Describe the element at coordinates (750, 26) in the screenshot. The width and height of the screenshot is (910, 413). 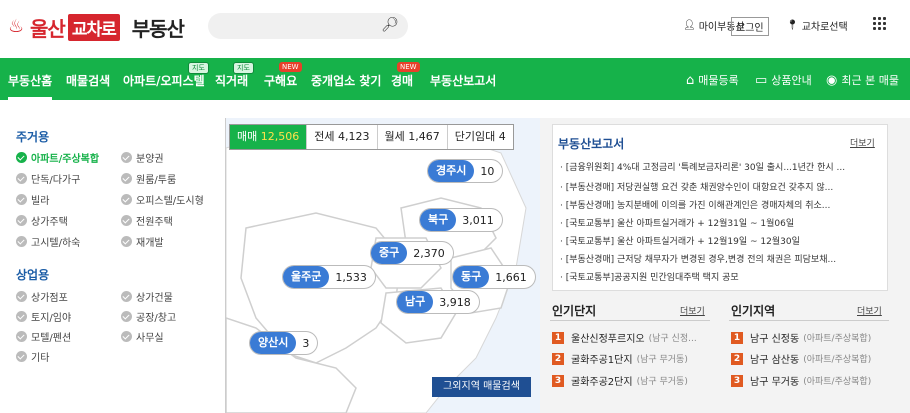
I see `login-button: 로그인` at that location.